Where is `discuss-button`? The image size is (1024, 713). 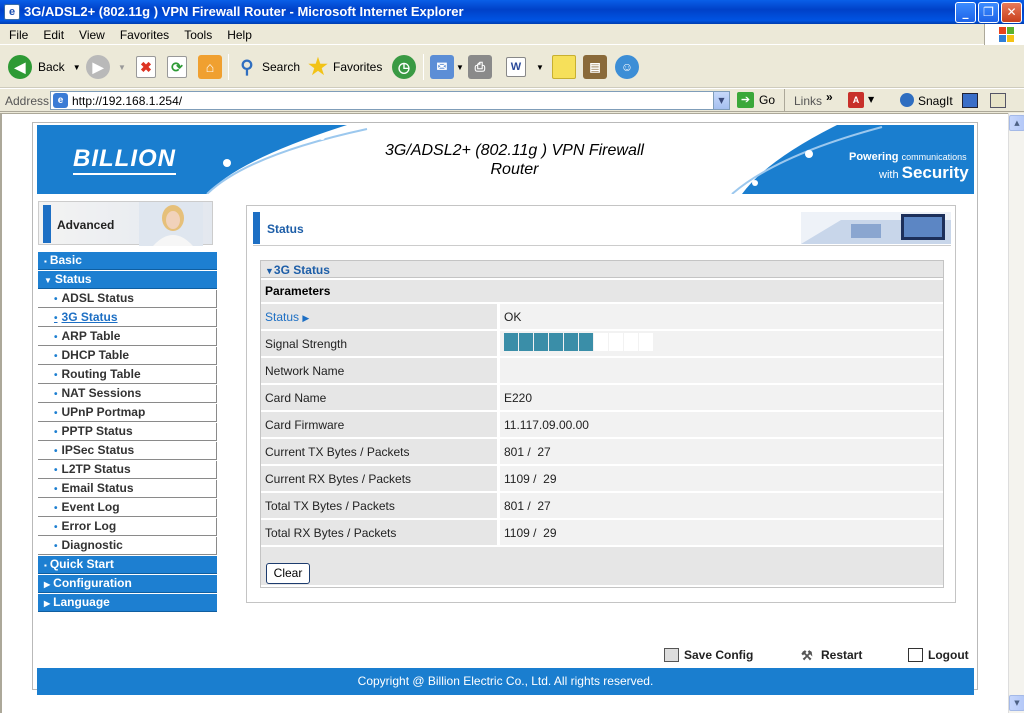 discuss-button is located at coordinates (564, 67).